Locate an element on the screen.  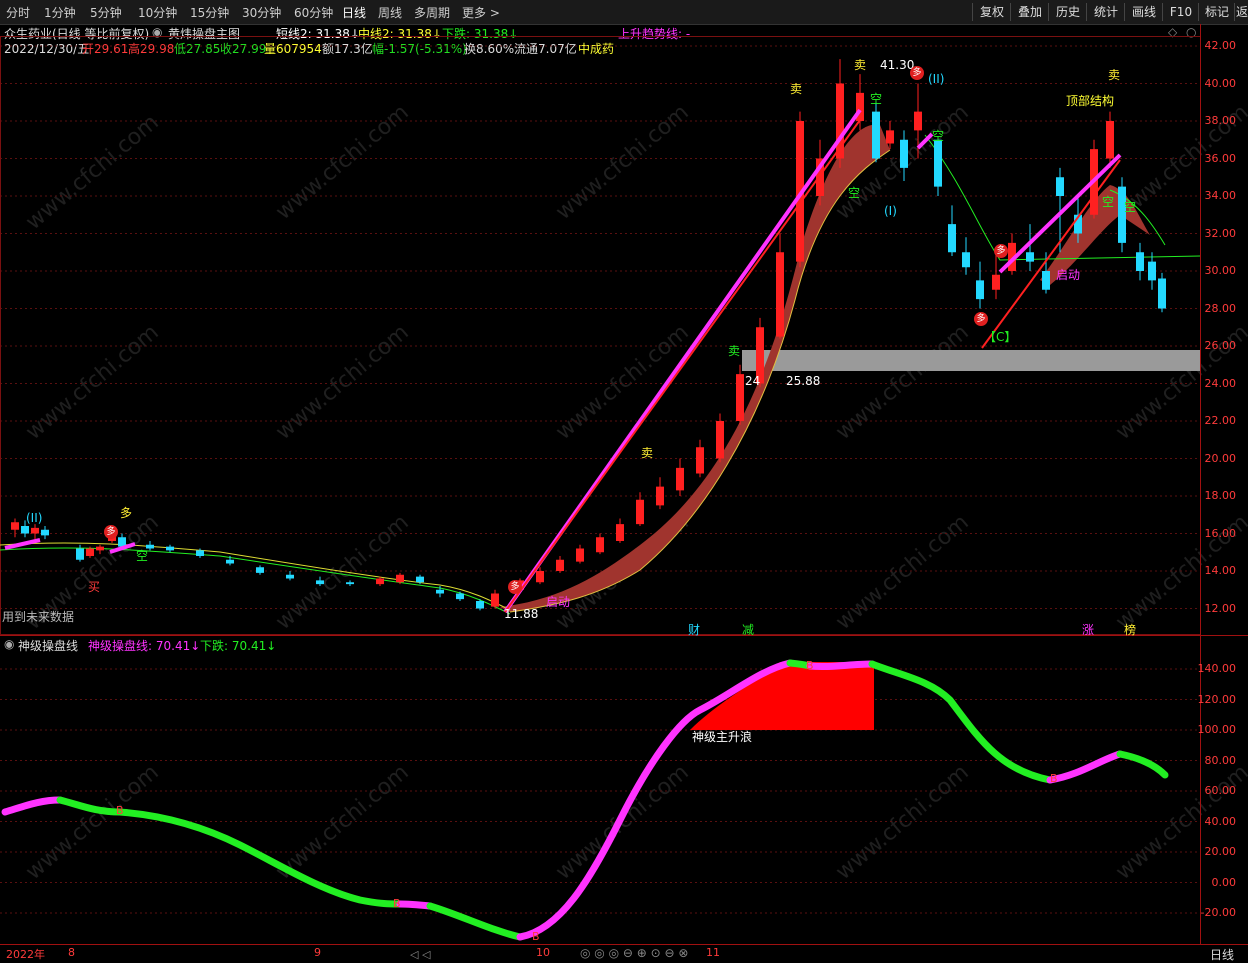
future-data-note: 用到未来数据 is located at coordinates (38, 617).